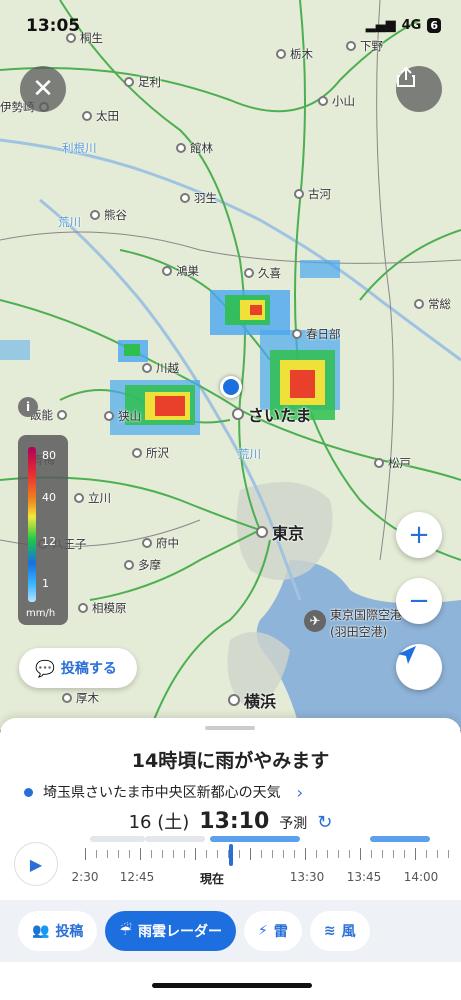 This screenshot has width=461, height=1000. Describe the element at coordinates (100, 116) in the screenshot. I see `place-label: 太田` at that location.